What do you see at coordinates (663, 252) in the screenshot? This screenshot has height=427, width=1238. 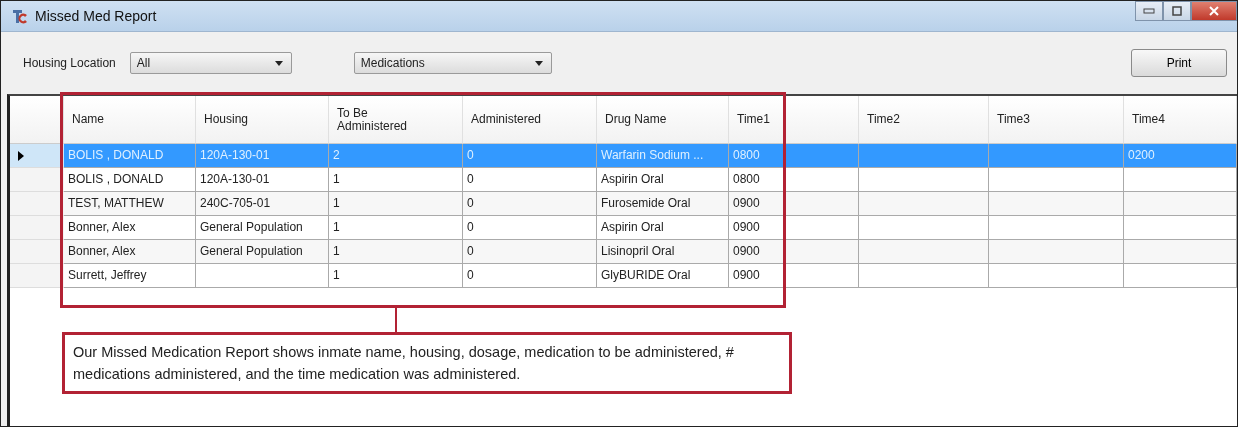 I see `table-cell: Lisinopril Oral` at bounding box center [663, 252].